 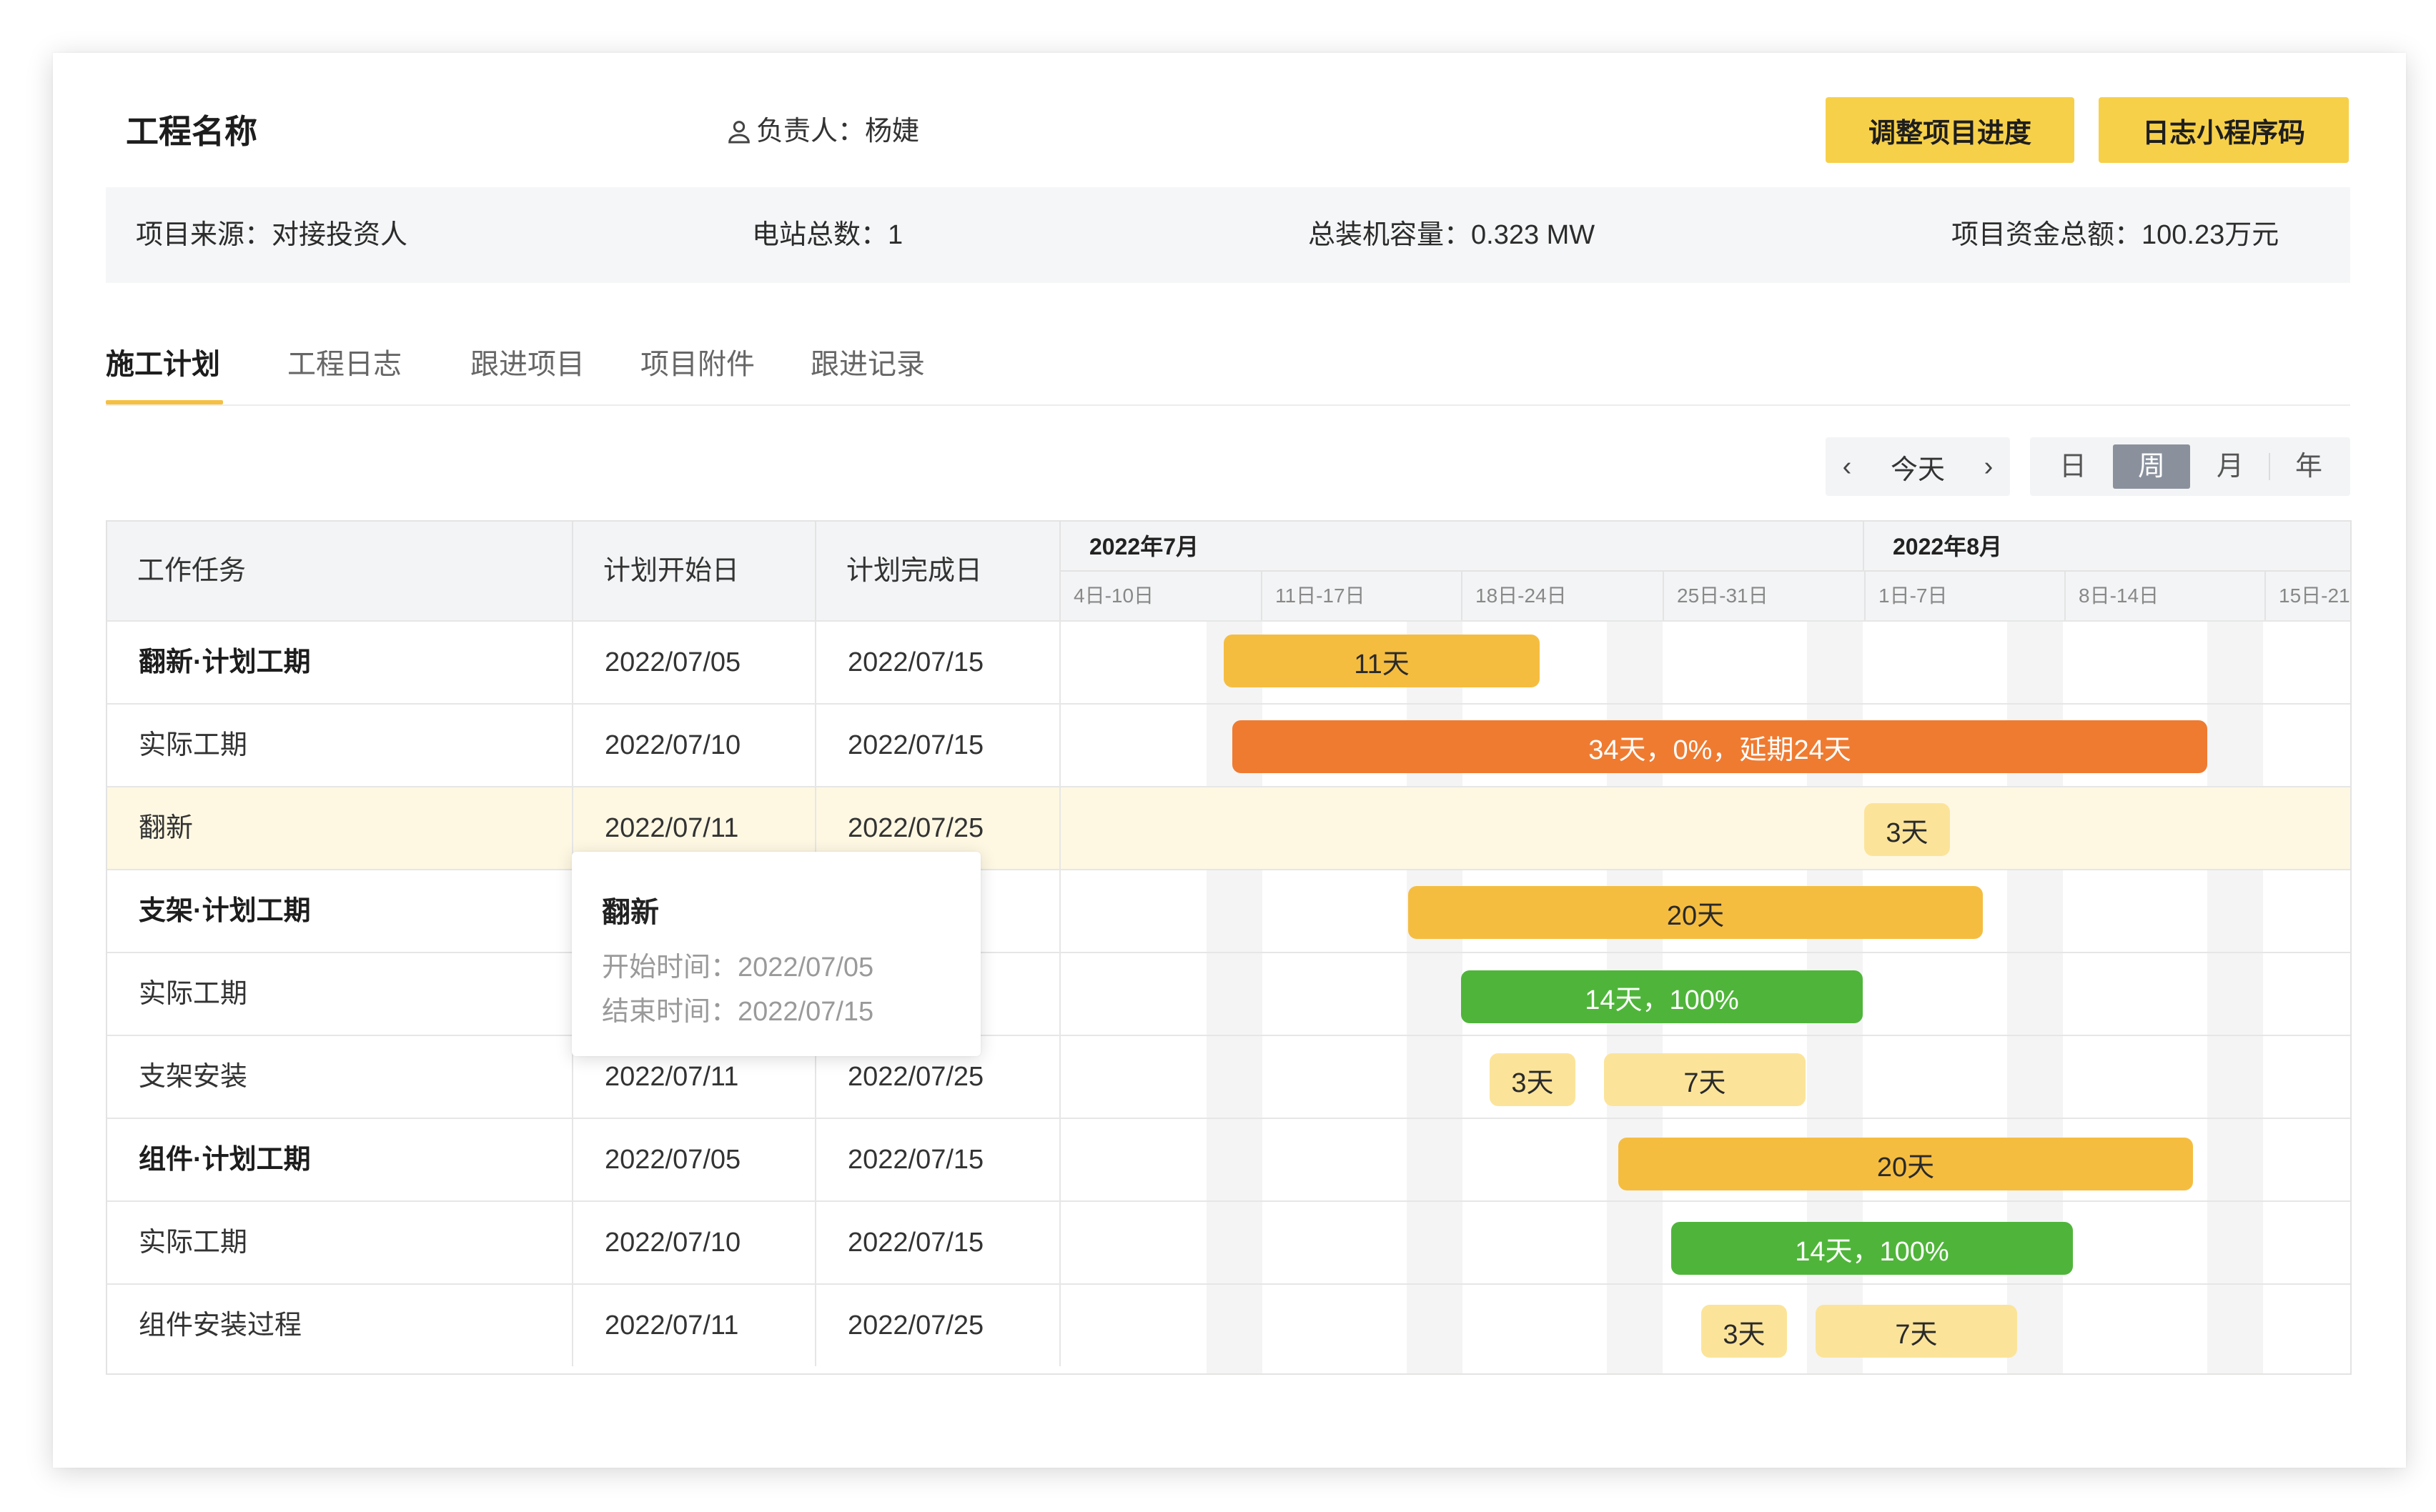 What do you see at coordinates (1114, 596) in the screenshot?
I see `week-label: 4日-10日` at bounding box center [1114, 596].